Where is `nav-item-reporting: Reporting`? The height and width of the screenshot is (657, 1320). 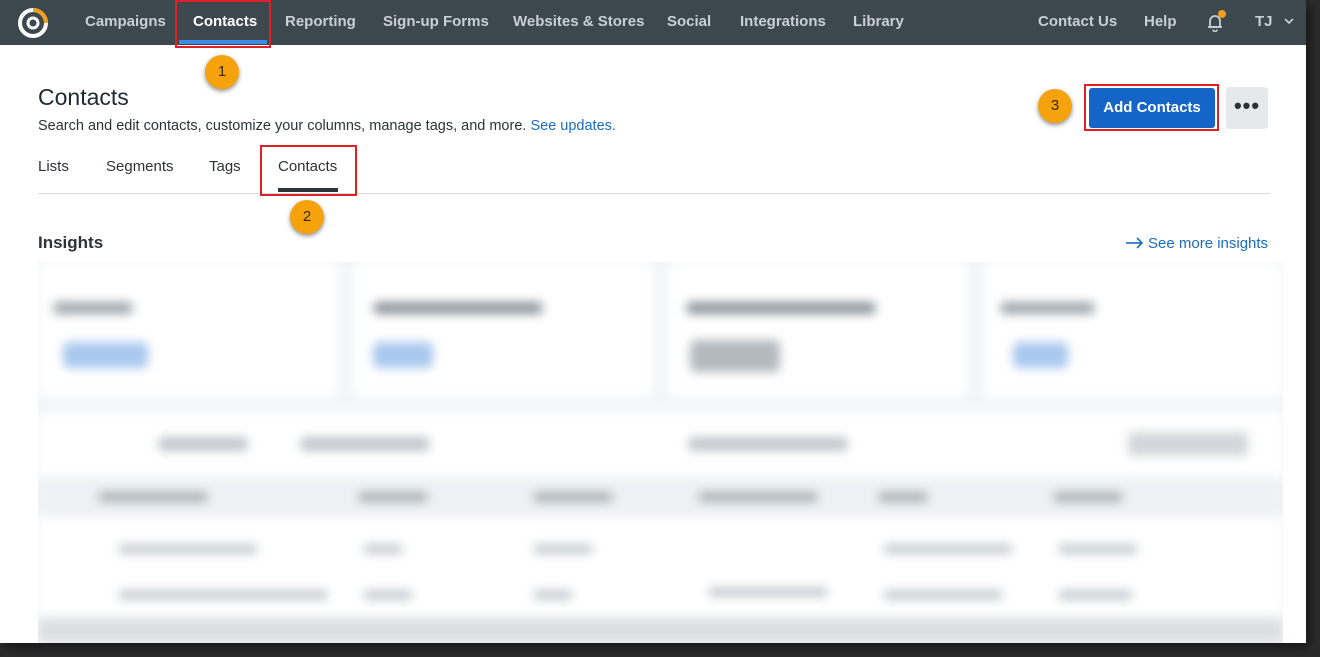
nav-item-reporting: Reporting is located at coordinates (320, 22).